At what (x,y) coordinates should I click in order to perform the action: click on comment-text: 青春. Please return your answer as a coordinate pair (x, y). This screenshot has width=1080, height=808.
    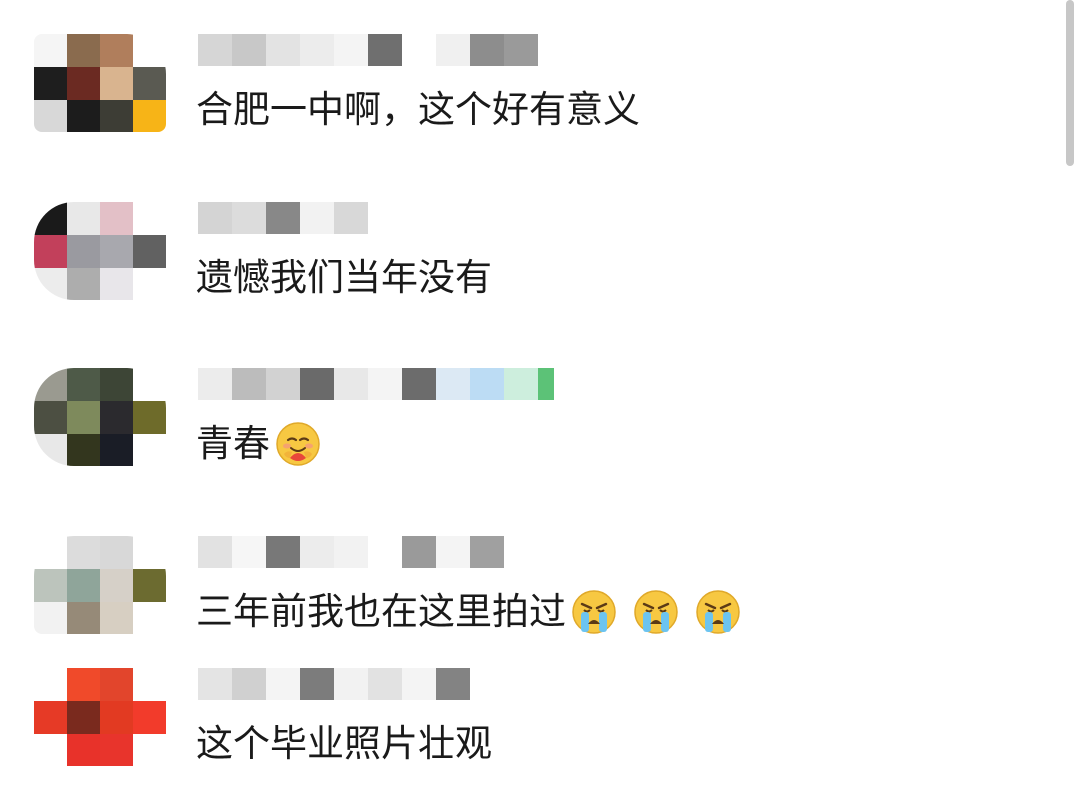
    Looking at the image, I should click on (264, 444).